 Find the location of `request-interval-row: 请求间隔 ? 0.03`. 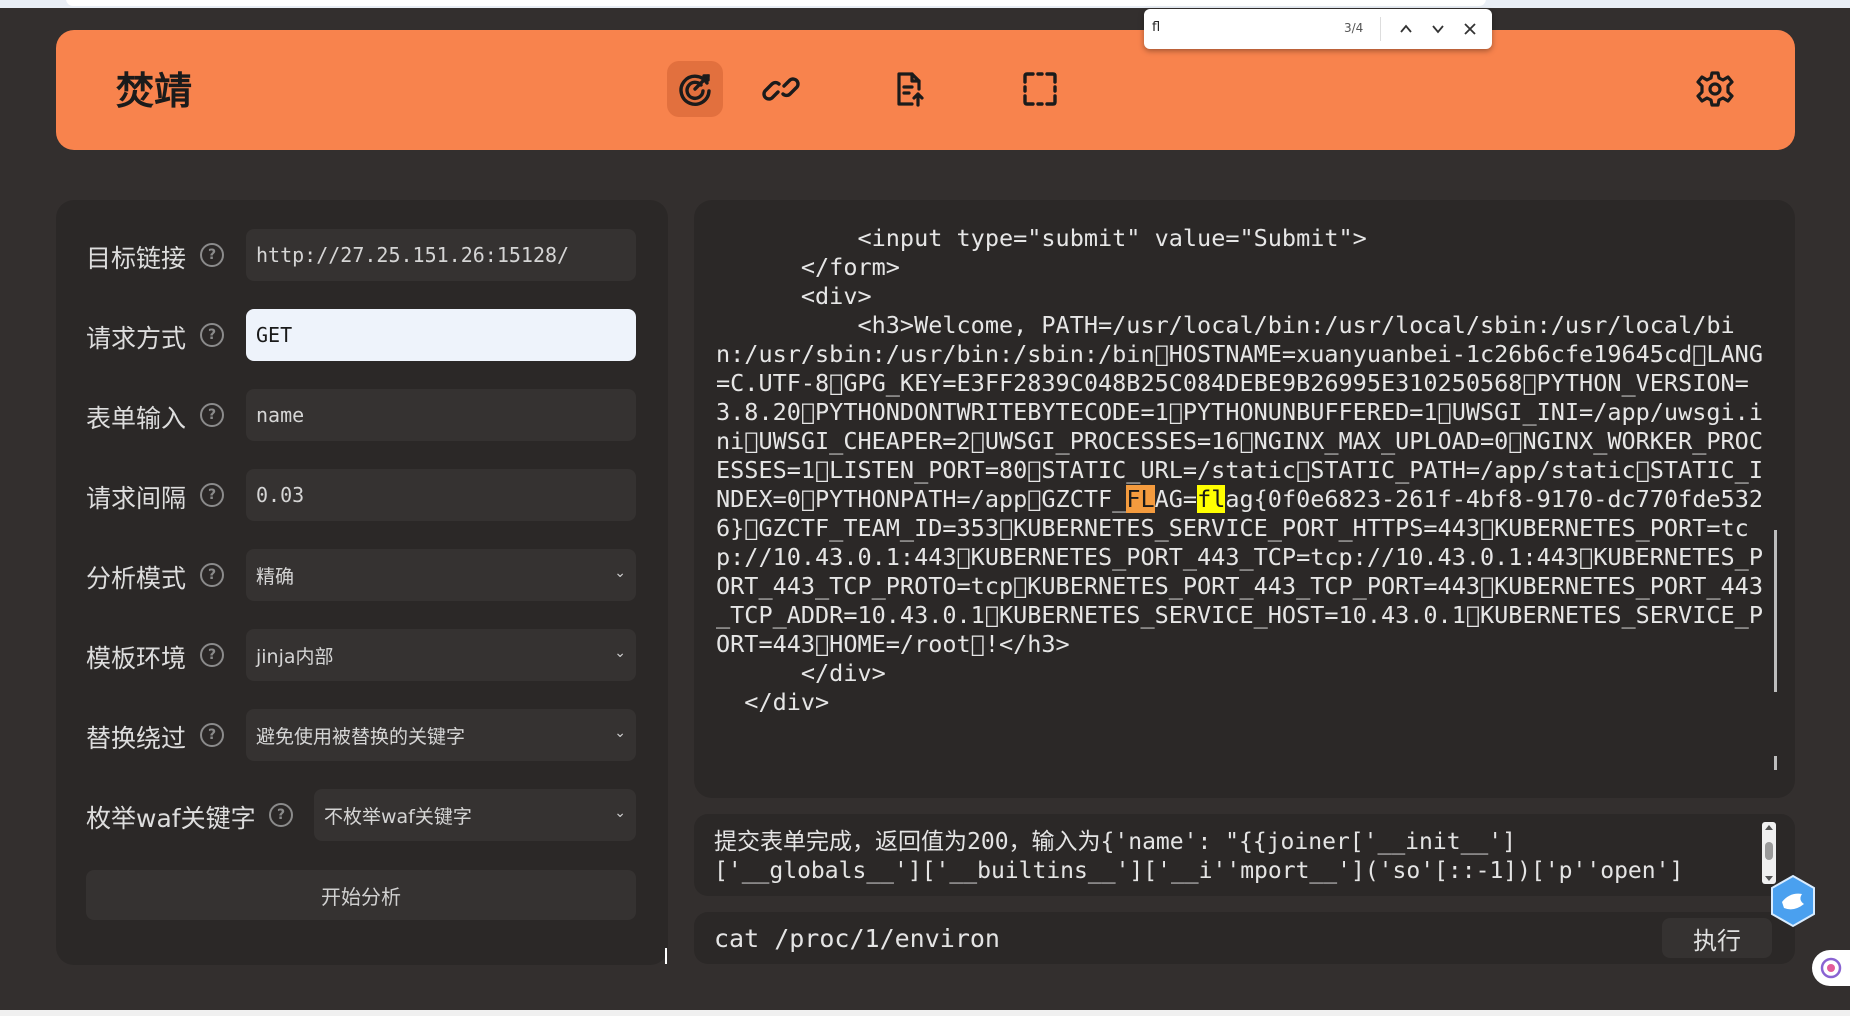

request-interval-row: 请求间隔 ? 0.03 is located at coordinates (361, 495).